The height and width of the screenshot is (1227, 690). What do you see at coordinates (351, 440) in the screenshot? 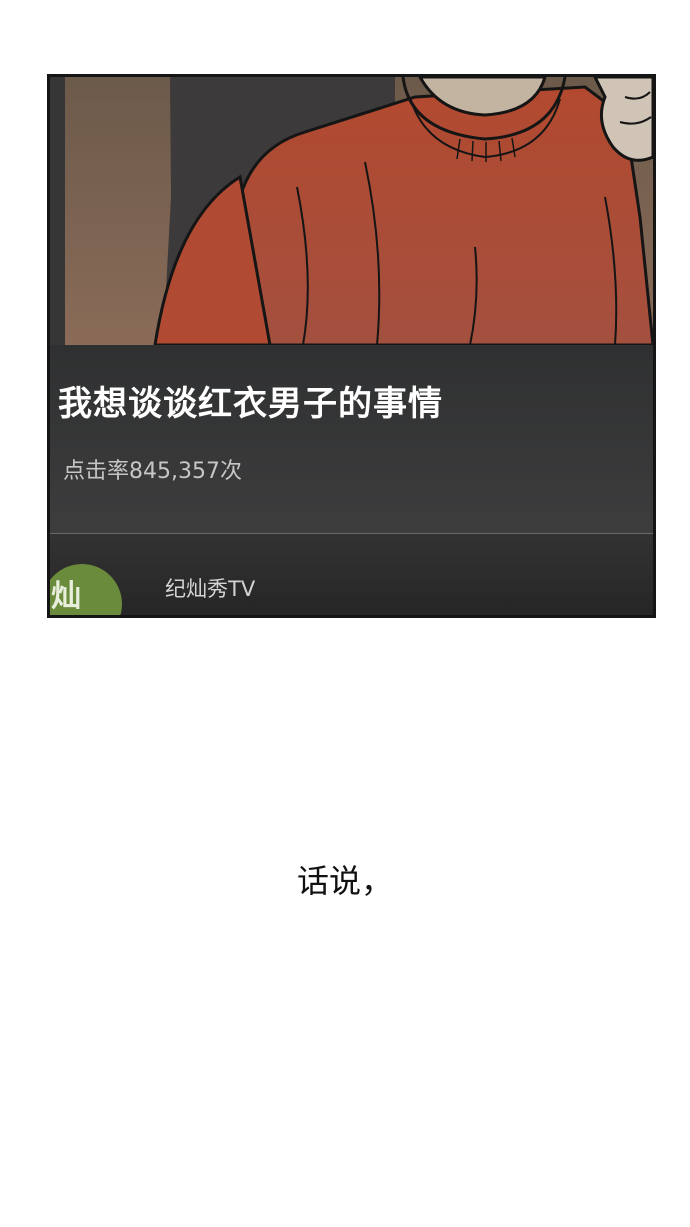
I see `card-info-background` at bounding box center [351, 440].